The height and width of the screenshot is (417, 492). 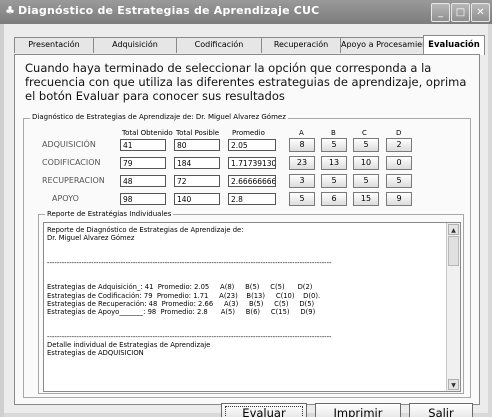 I want to click on recuperacion-posible-field: 72, so click(x=197, y=181).